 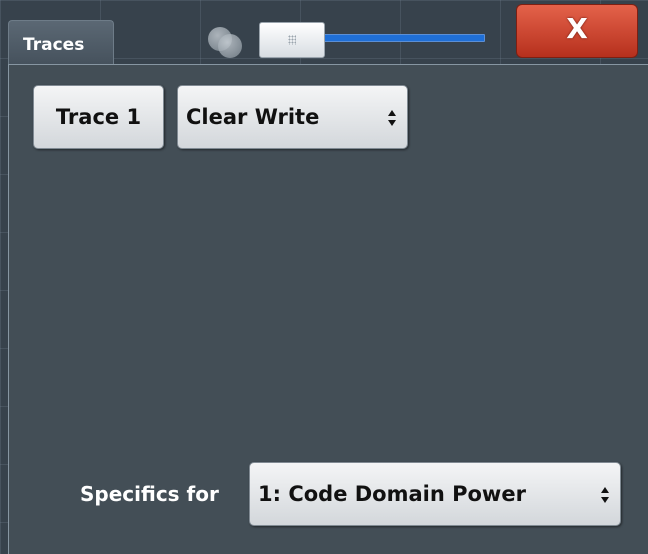 I want to click on trace-selector-button: Trace 1, so click(x=98, y=117).